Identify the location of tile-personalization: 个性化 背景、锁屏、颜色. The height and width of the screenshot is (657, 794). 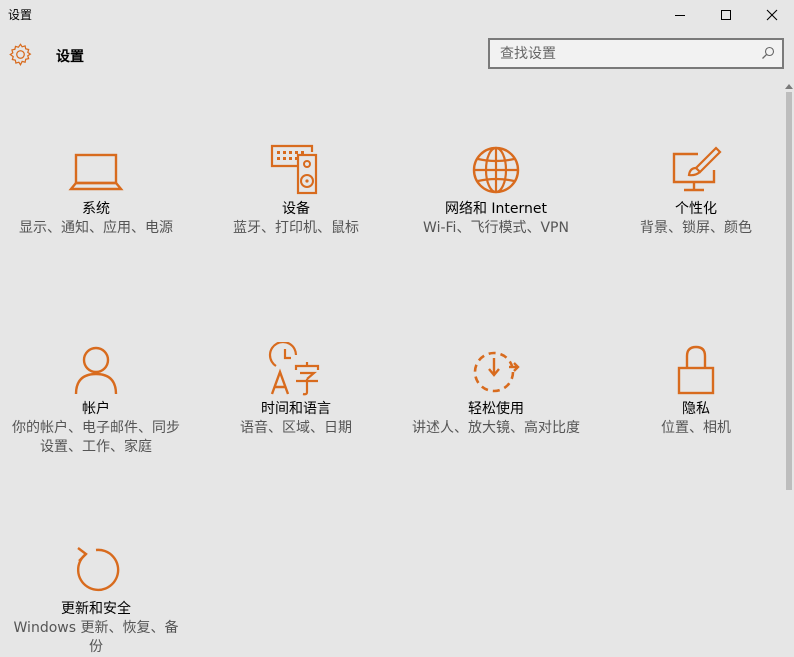
(696, 190).